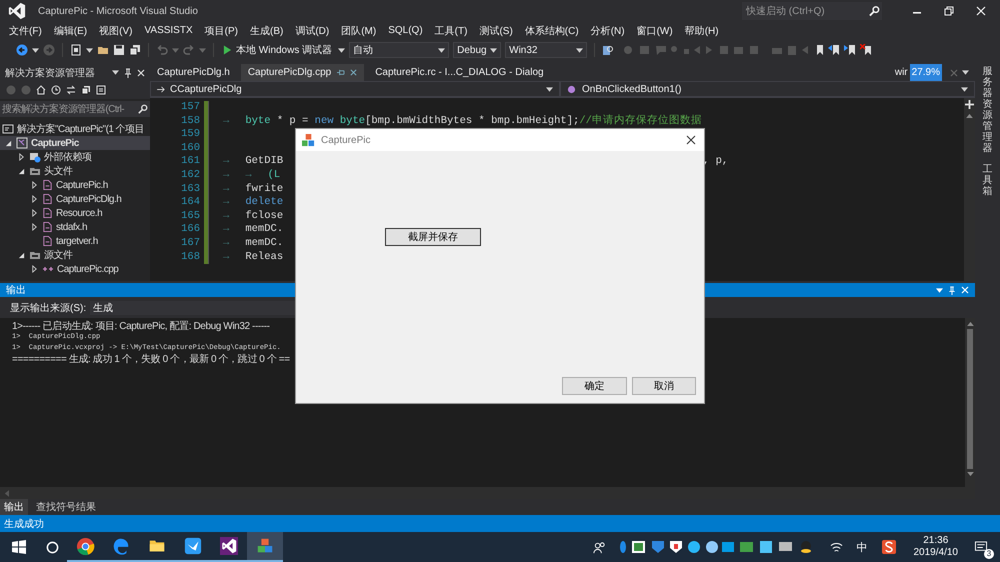 This screenshot has width=1000, height=562. I want to click on toolbar-combo: Debug, so click(477, 50).